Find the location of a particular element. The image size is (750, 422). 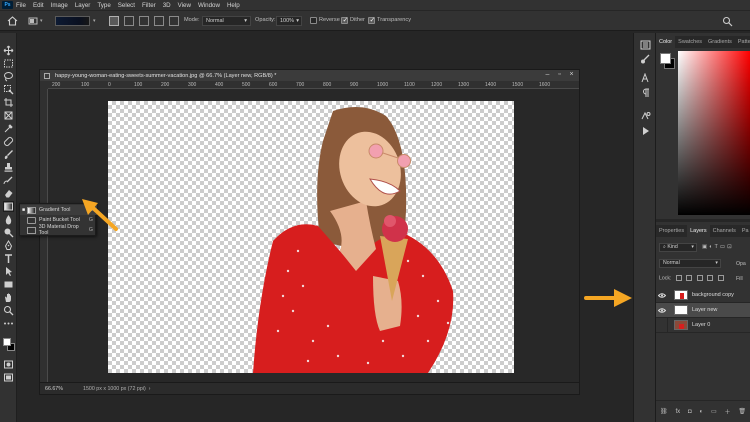

tab-patterns: Patte is located at coordinates (742, 42).